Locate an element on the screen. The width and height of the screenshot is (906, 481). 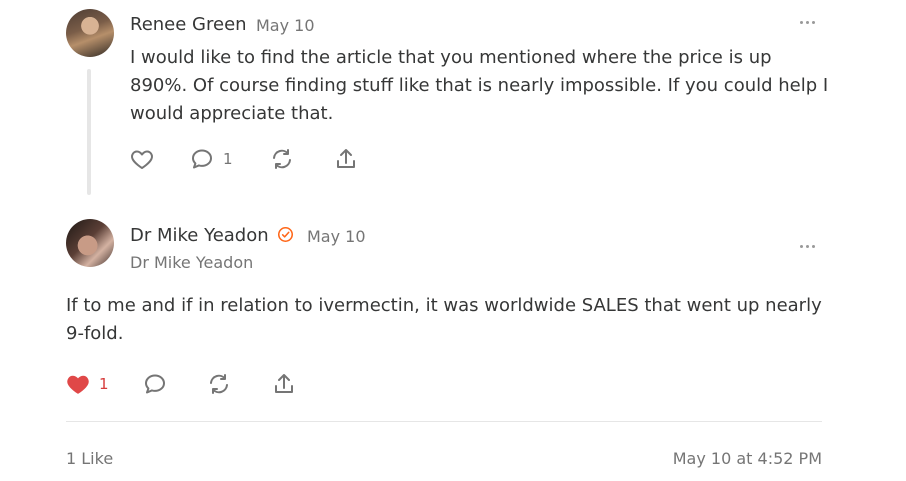
reply-button: 1 is located at coordinates (211, 159).